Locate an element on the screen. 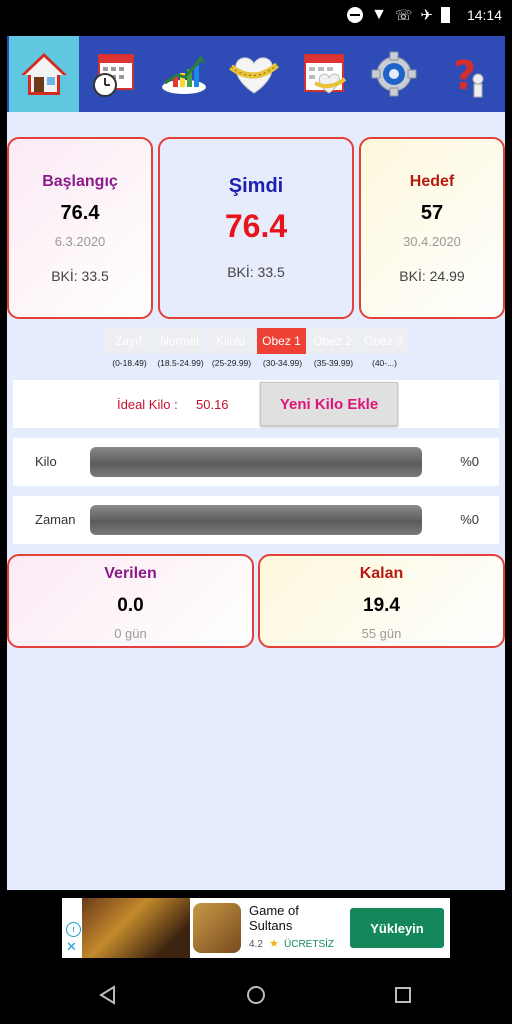 The height and width of the screenshot is (1024, 512). card-start-bki: BKİ: 33.5 is located at coordinates (80, 276).